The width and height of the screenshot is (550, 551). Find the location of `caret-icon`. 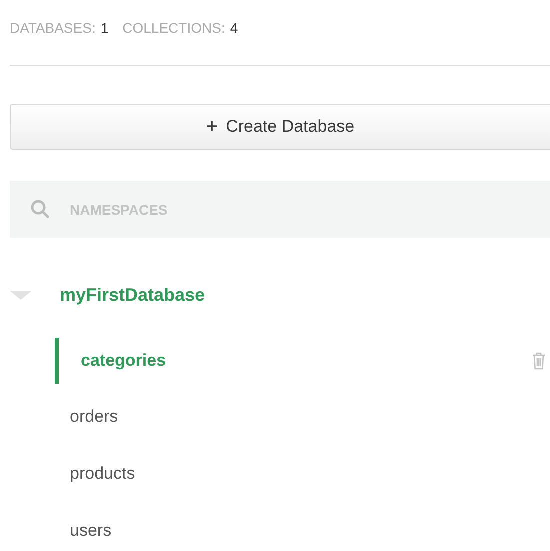

caret-icon is located at coordinates (21, 295).